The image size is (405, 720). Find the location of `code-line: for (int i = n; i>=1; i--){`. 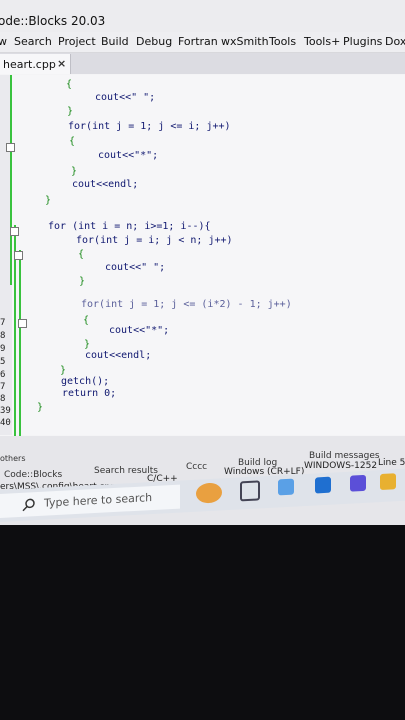

code-line: for (int i = n; i>=1; i--){ is located at coordinates (129, 226).